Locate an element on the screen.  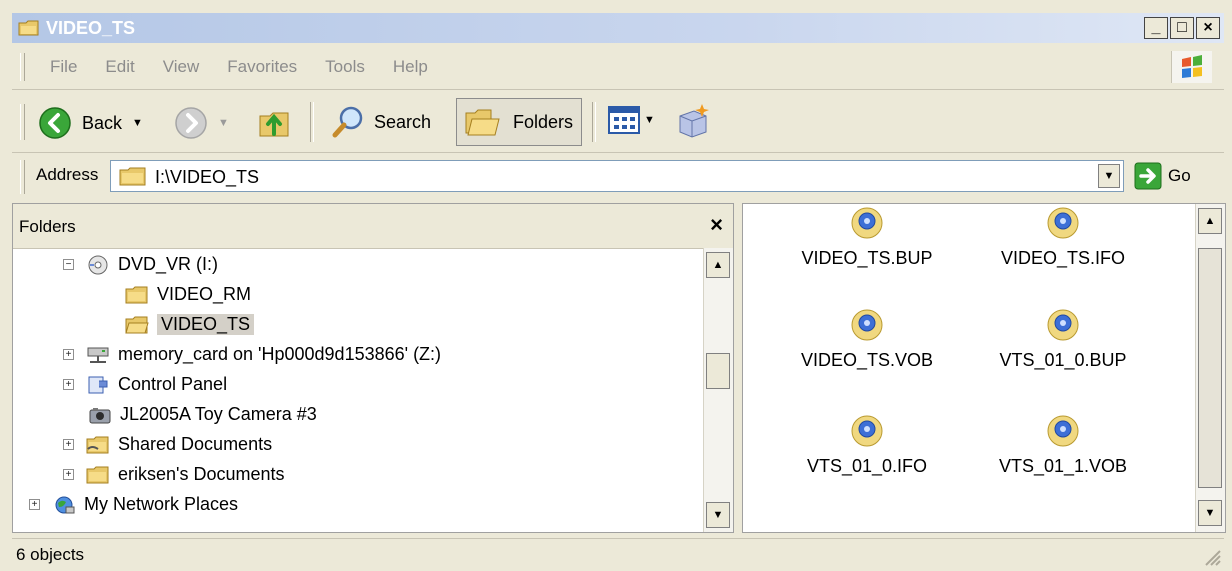
menu-tools: Tools is located at coordinates (345, 67).